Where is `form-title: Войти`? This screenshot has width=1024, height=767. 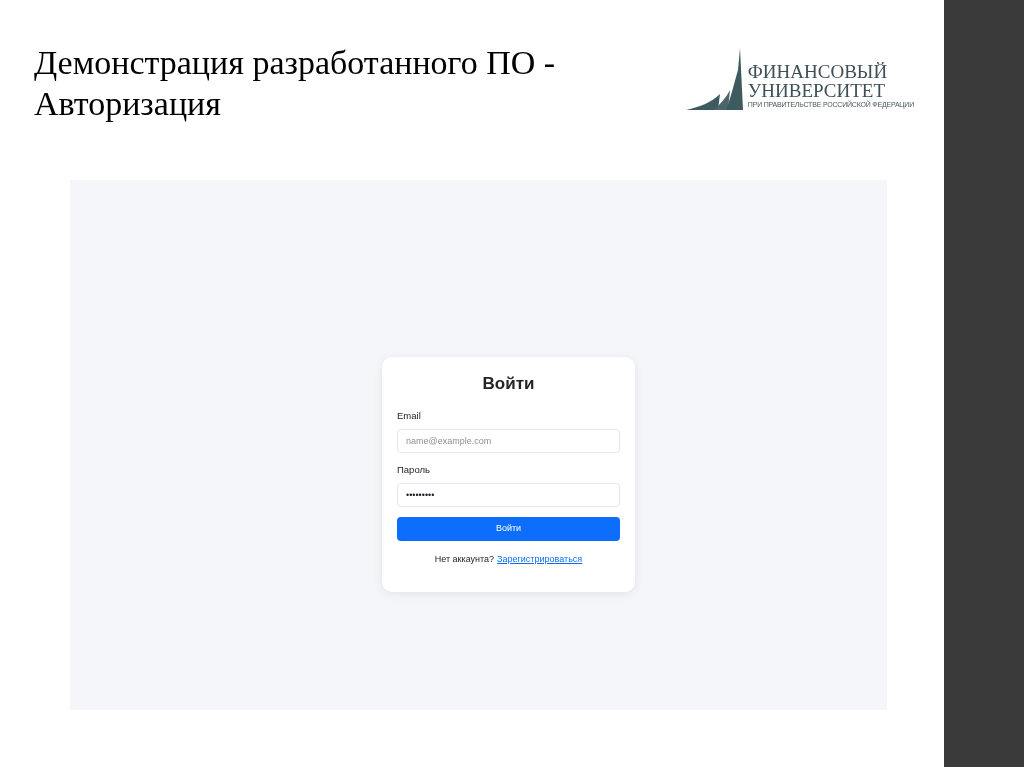 form-title: Войти is located at coordinates (508, 384).